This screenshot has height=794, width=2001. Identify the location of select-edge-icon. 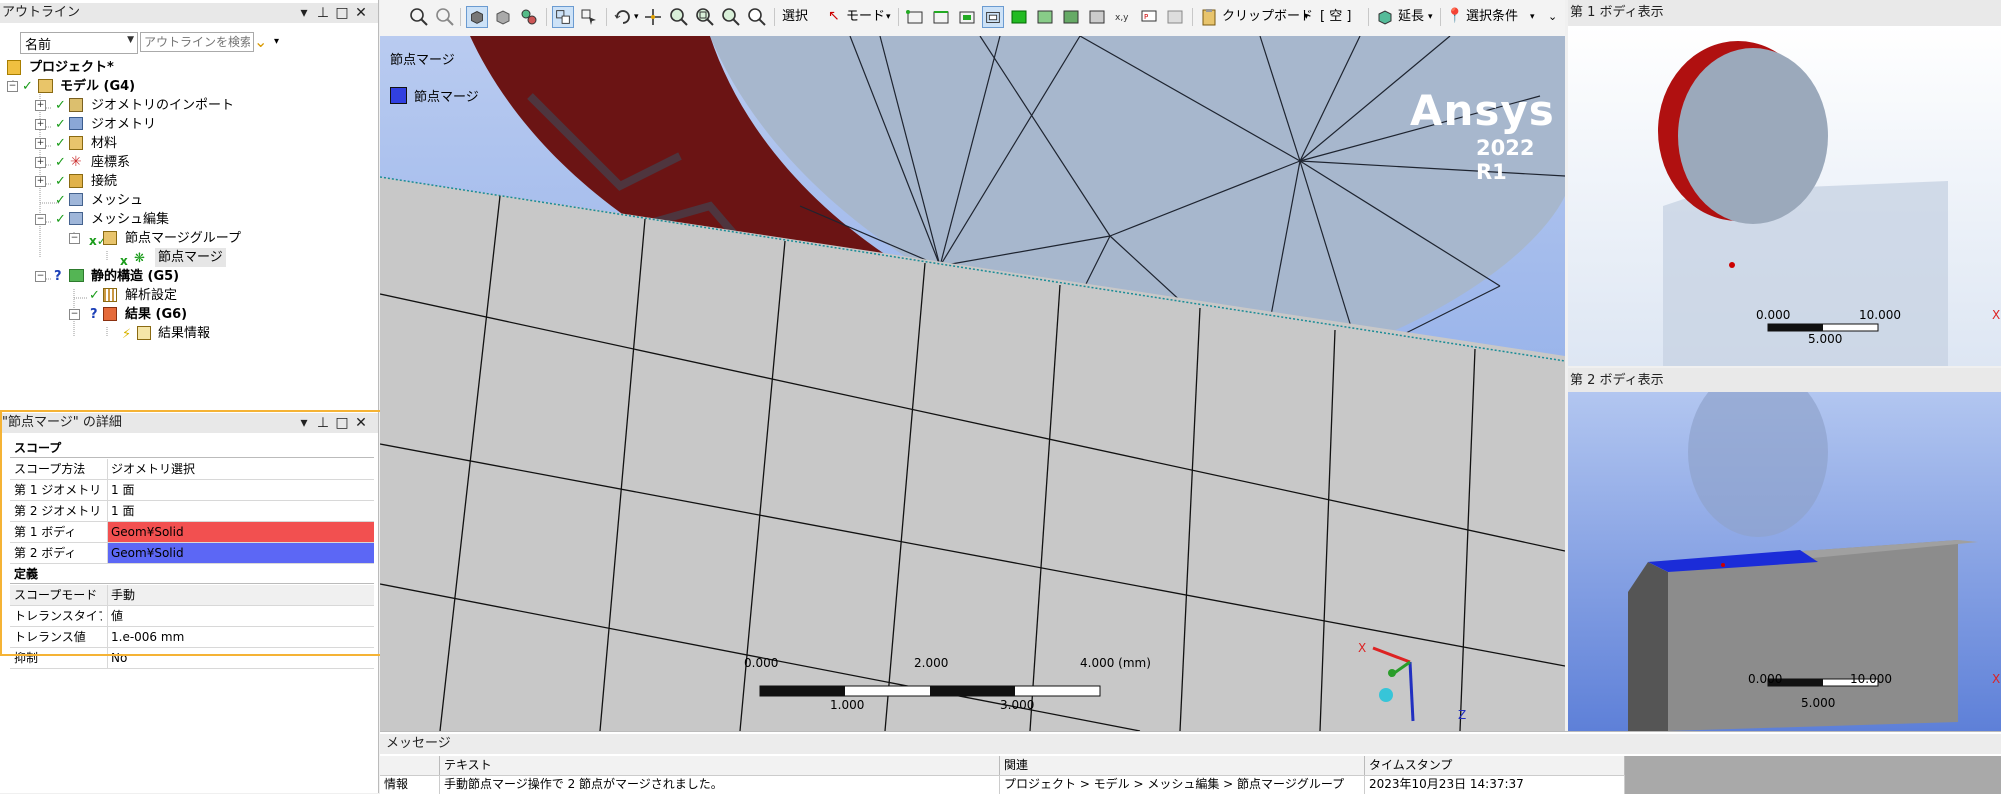
(941, 17).